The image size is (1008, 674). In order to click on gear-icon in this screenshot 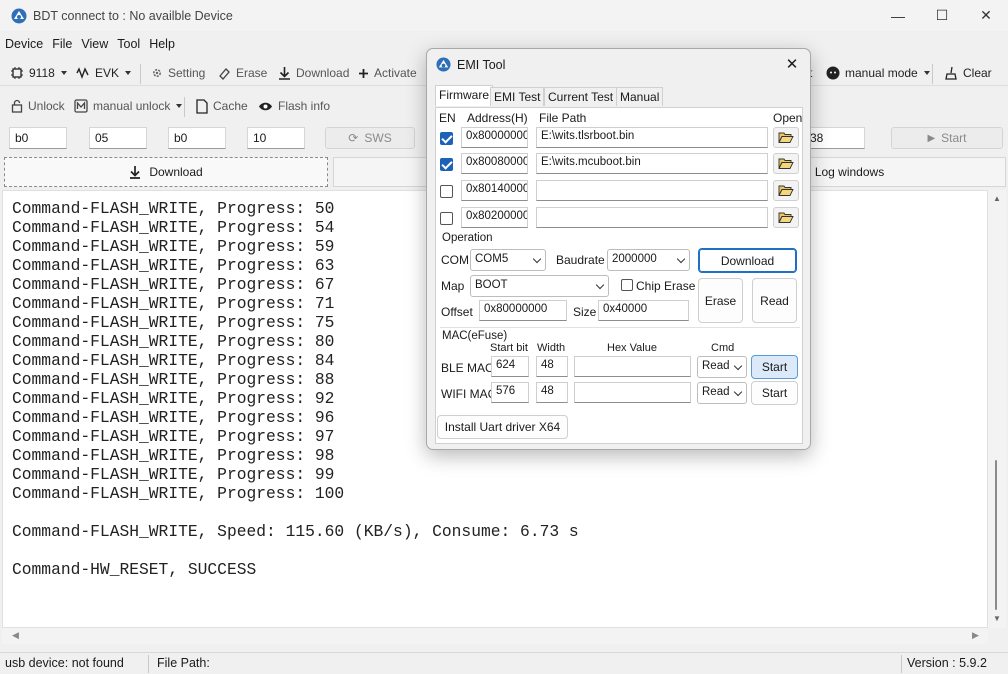, I will do `click(157, 73)`.